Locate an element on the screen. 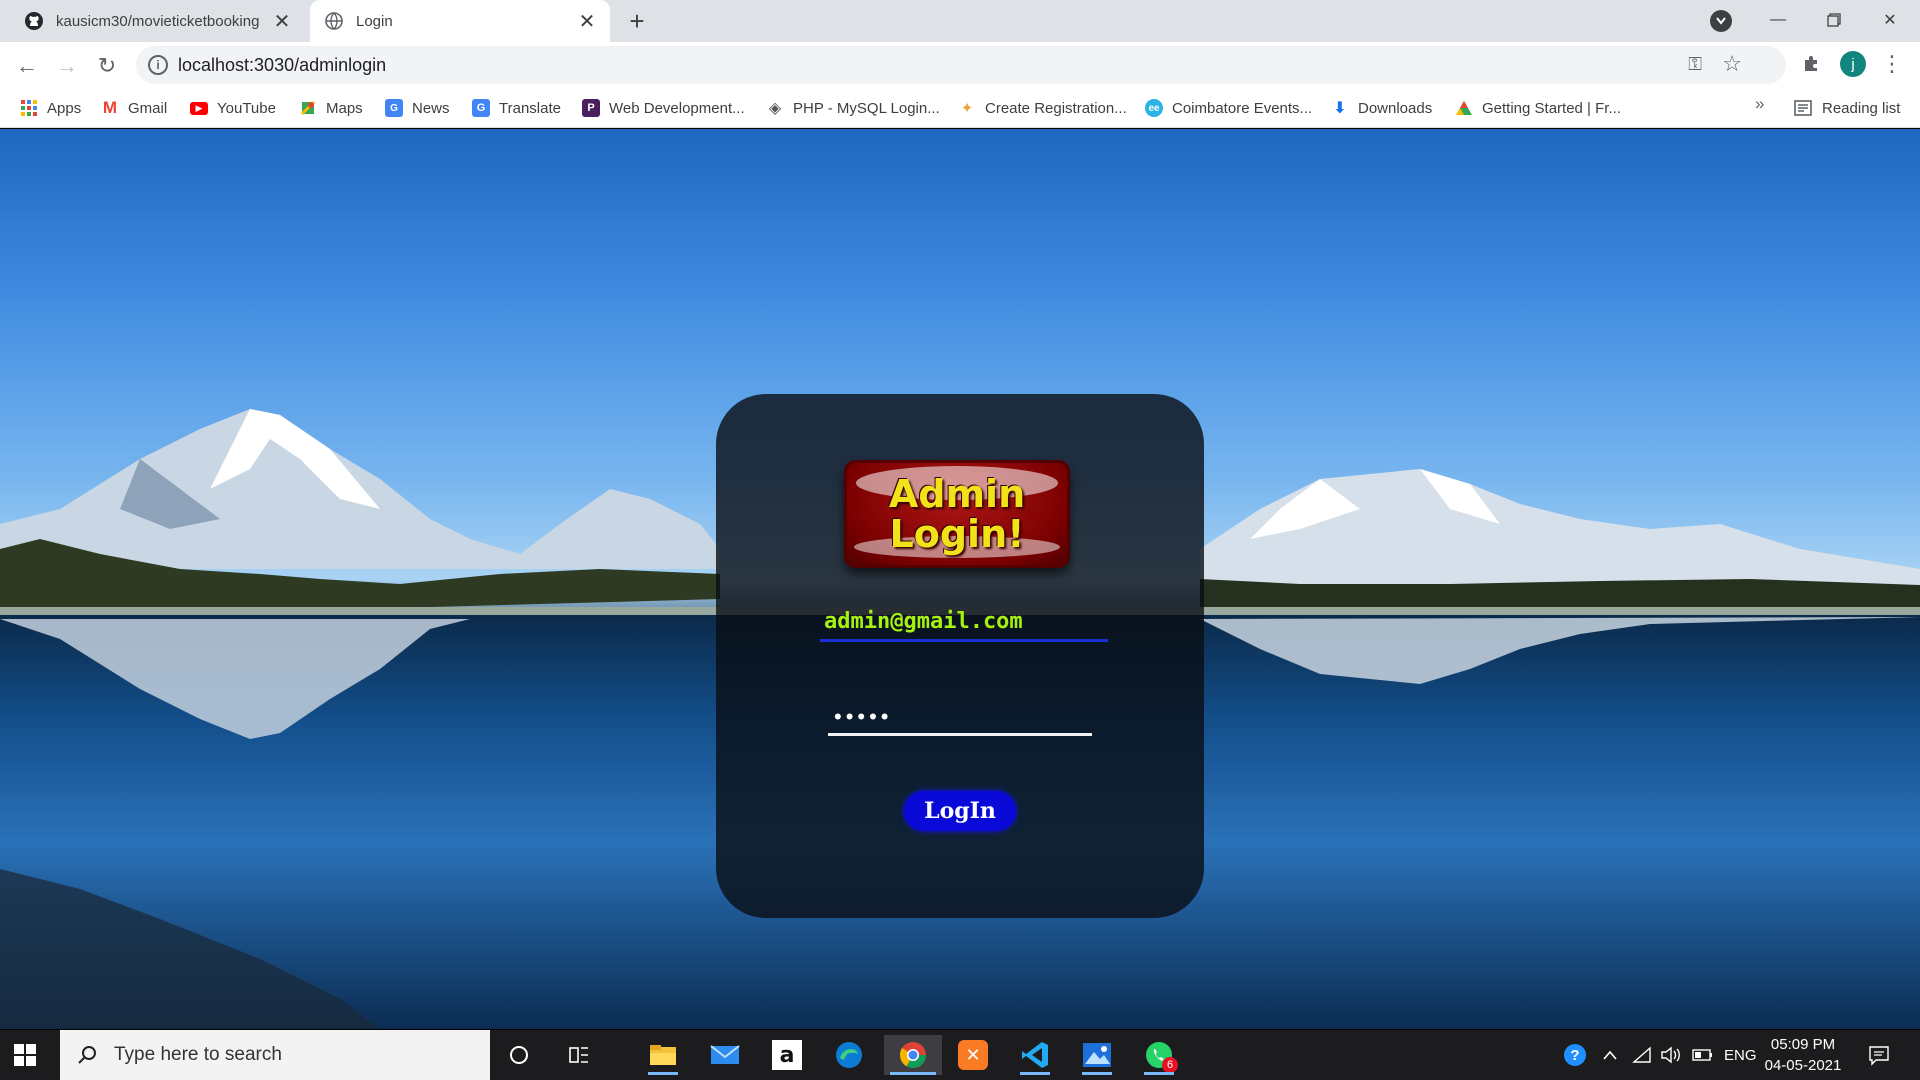 The image size is (1920, 1080). file-explorer-icon is located at coordinates (663, 1055).